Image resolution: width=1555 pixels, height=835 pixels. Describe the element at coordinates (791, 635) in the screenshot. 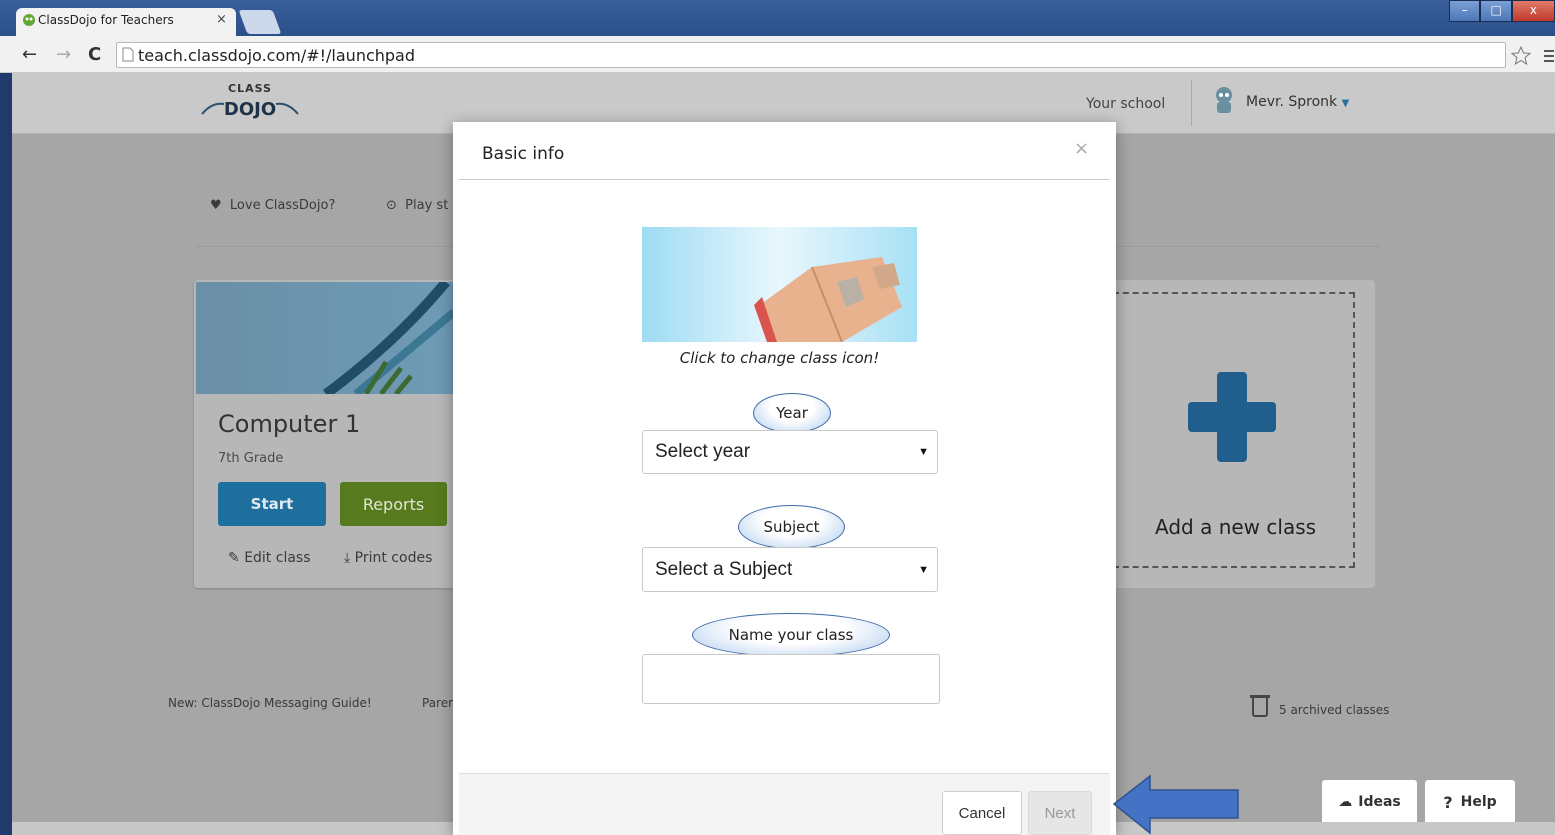

I see `name-class-label: Name your class` at that location.